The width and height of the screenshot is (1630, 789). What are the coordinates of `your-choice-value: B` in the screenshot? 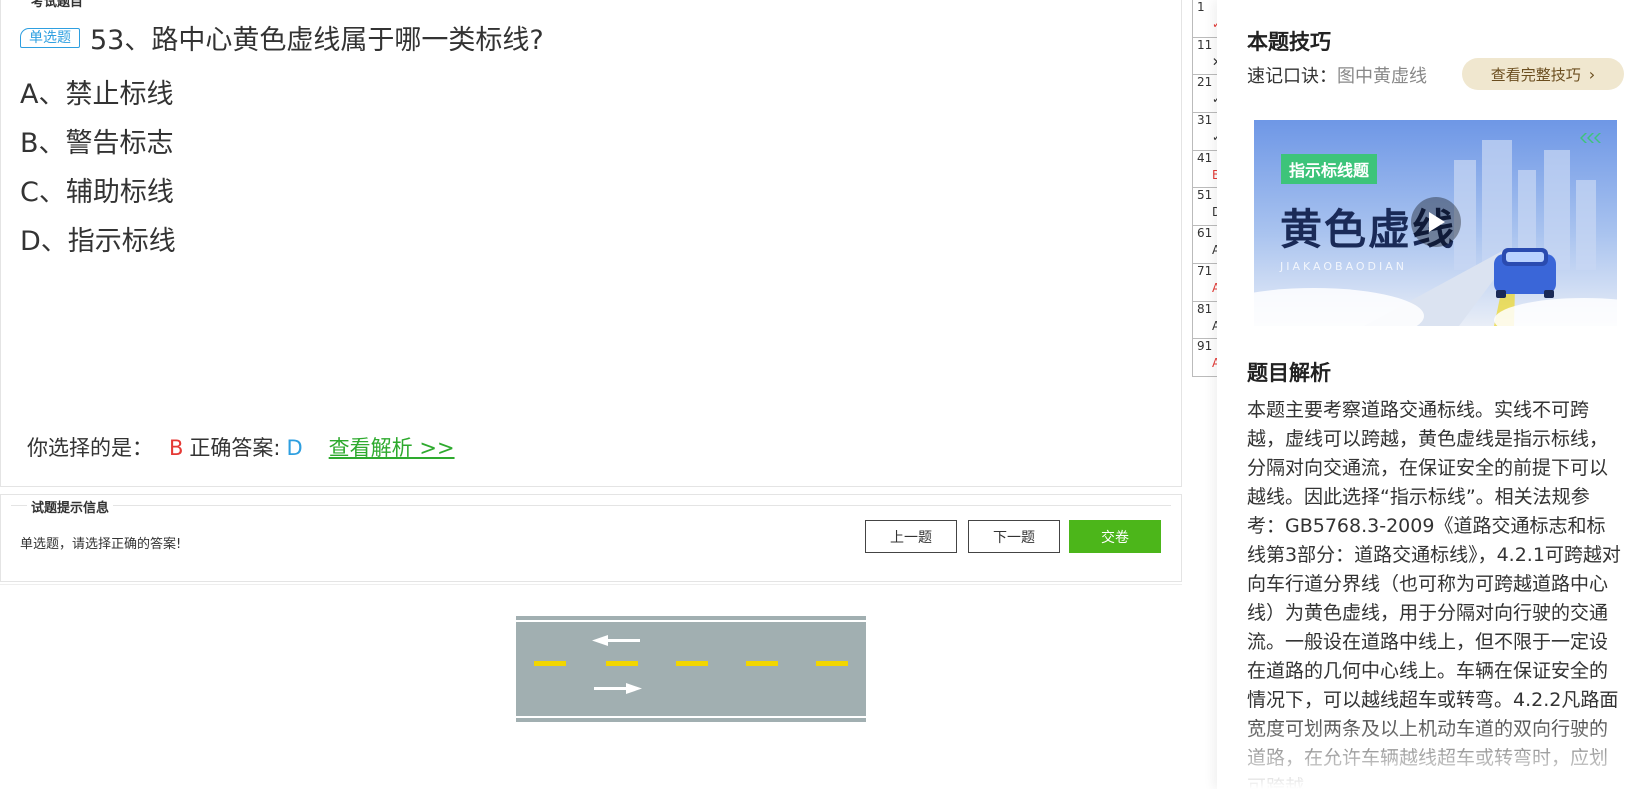 It's located at (176, 448).